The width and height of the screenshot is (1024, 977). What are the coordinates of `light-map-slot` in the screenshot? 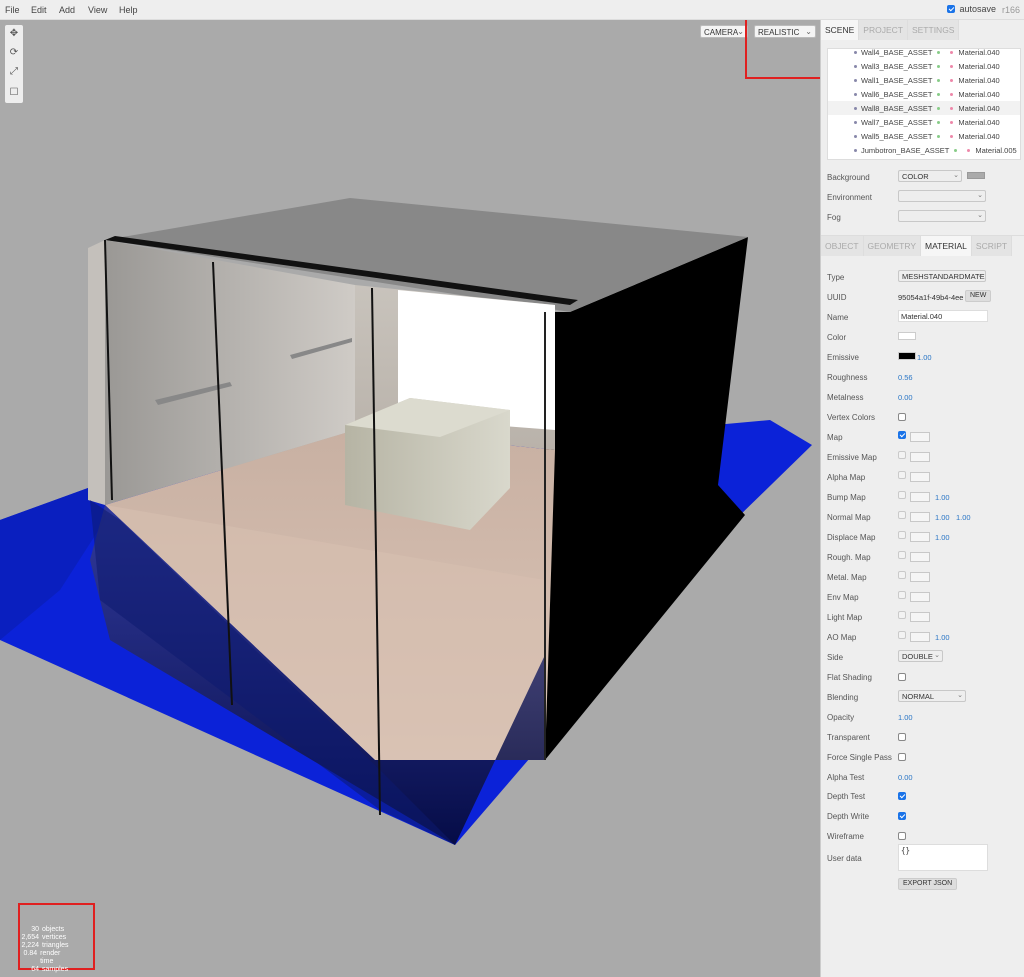 It's located at (920, 616).